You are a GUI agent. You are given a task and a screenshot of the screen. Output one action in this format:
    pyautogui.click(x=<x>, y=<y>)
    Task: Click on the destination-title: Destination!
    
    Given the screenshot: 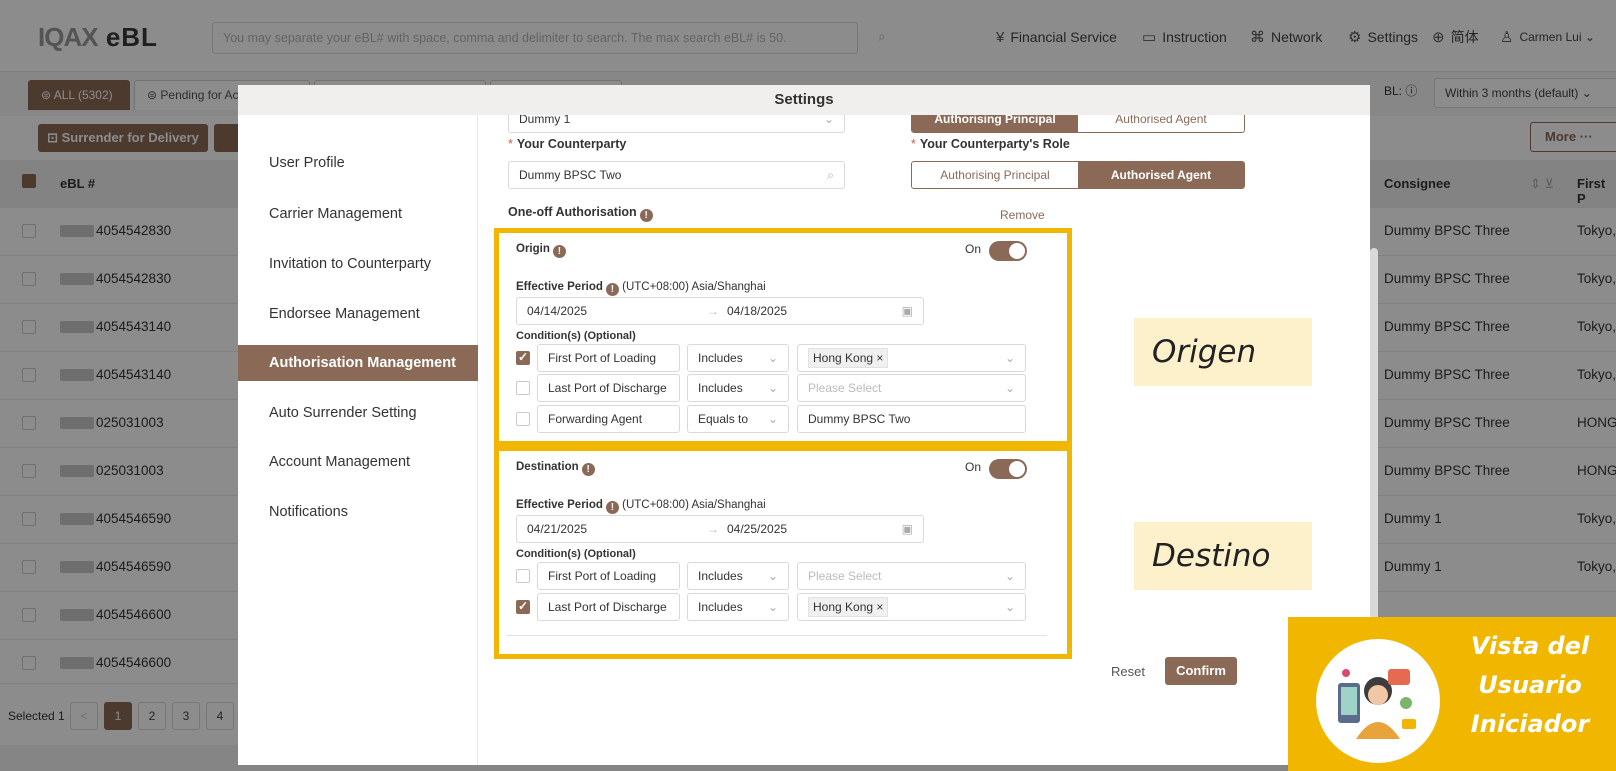 What is the action you would take?
    pyautogui.click(x=555, y=468)
    